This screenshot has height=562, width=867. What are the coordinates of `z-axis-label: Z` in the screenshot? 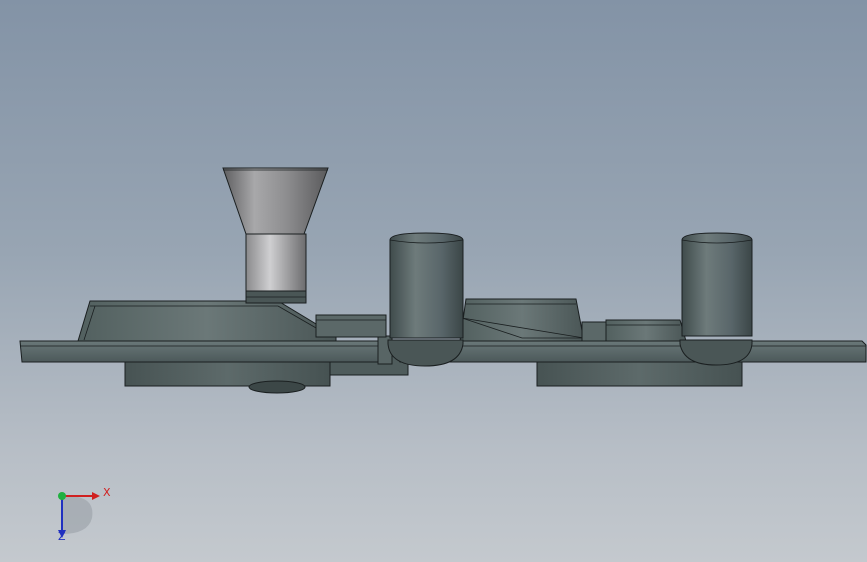 It's located at (62, 536).